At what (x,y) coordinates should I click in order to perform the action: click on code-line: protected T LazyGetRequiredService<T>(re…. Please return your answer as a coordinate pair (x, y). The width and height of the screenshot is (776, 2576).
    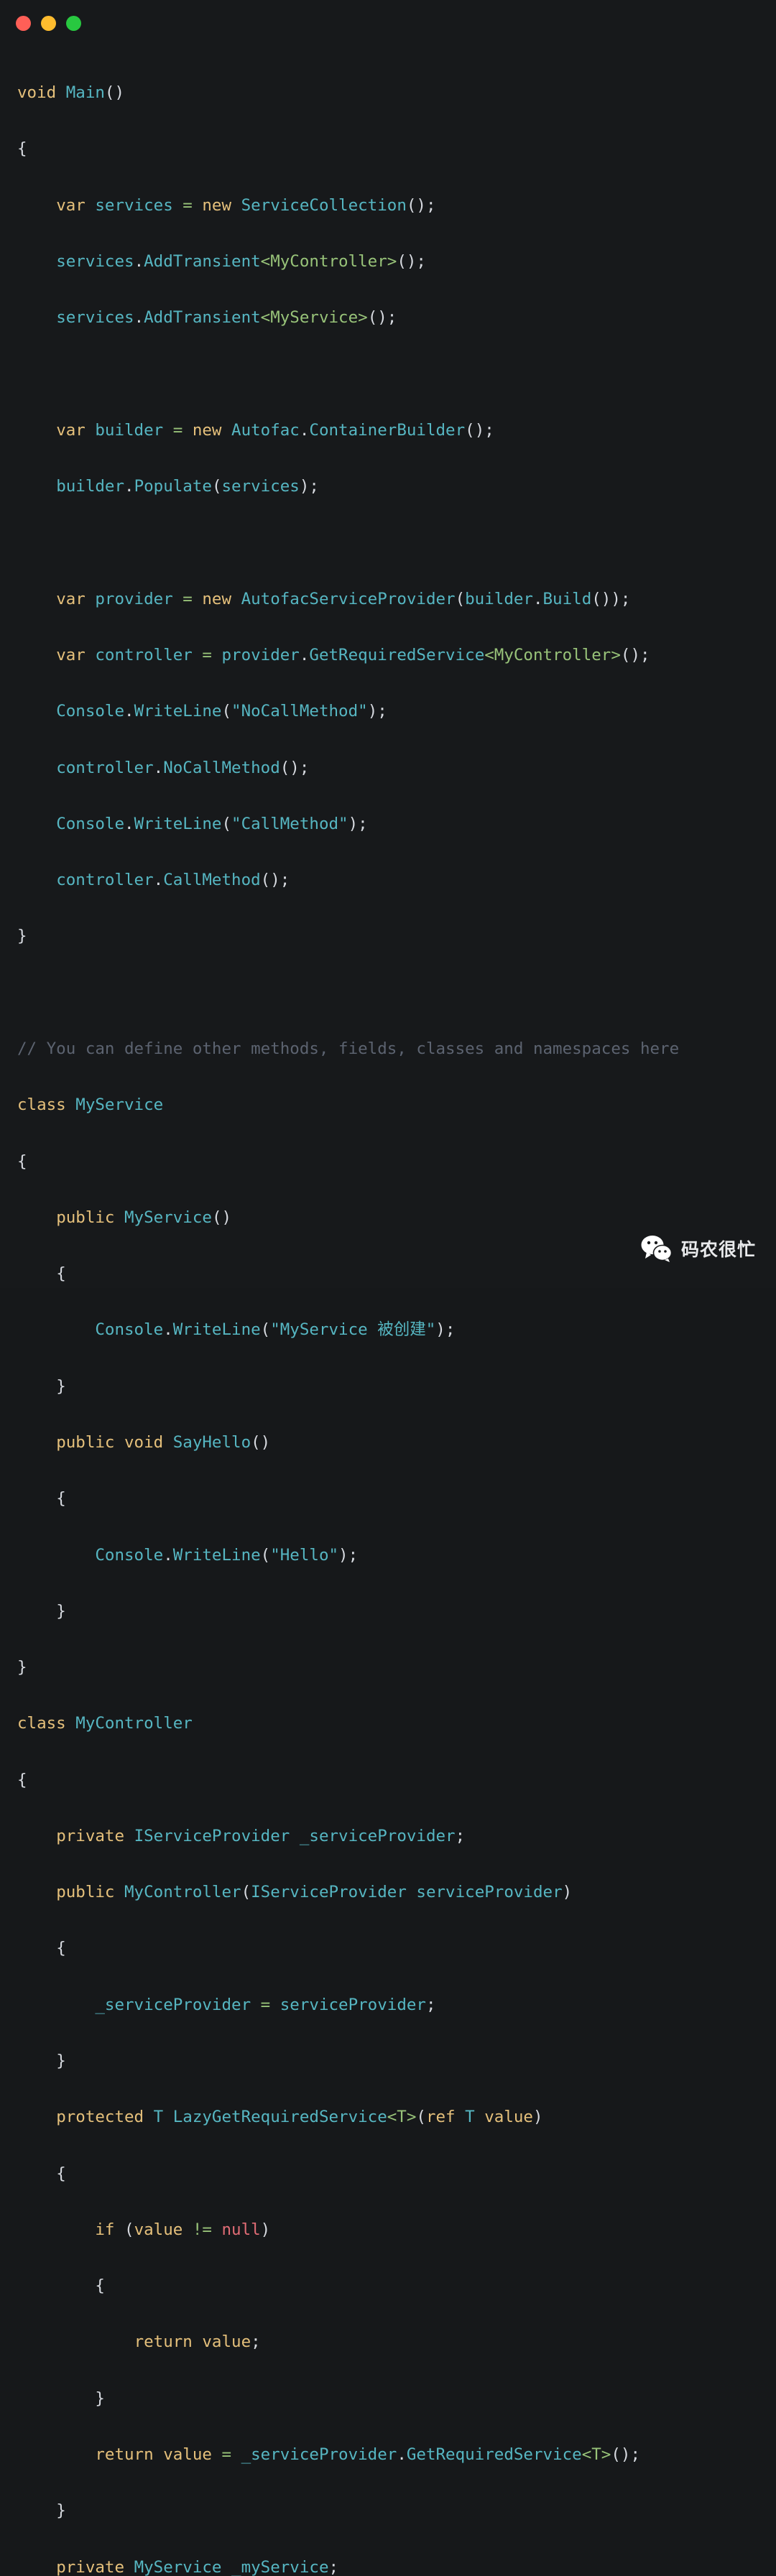
    Looking at the image, I should click on (299, 2117).